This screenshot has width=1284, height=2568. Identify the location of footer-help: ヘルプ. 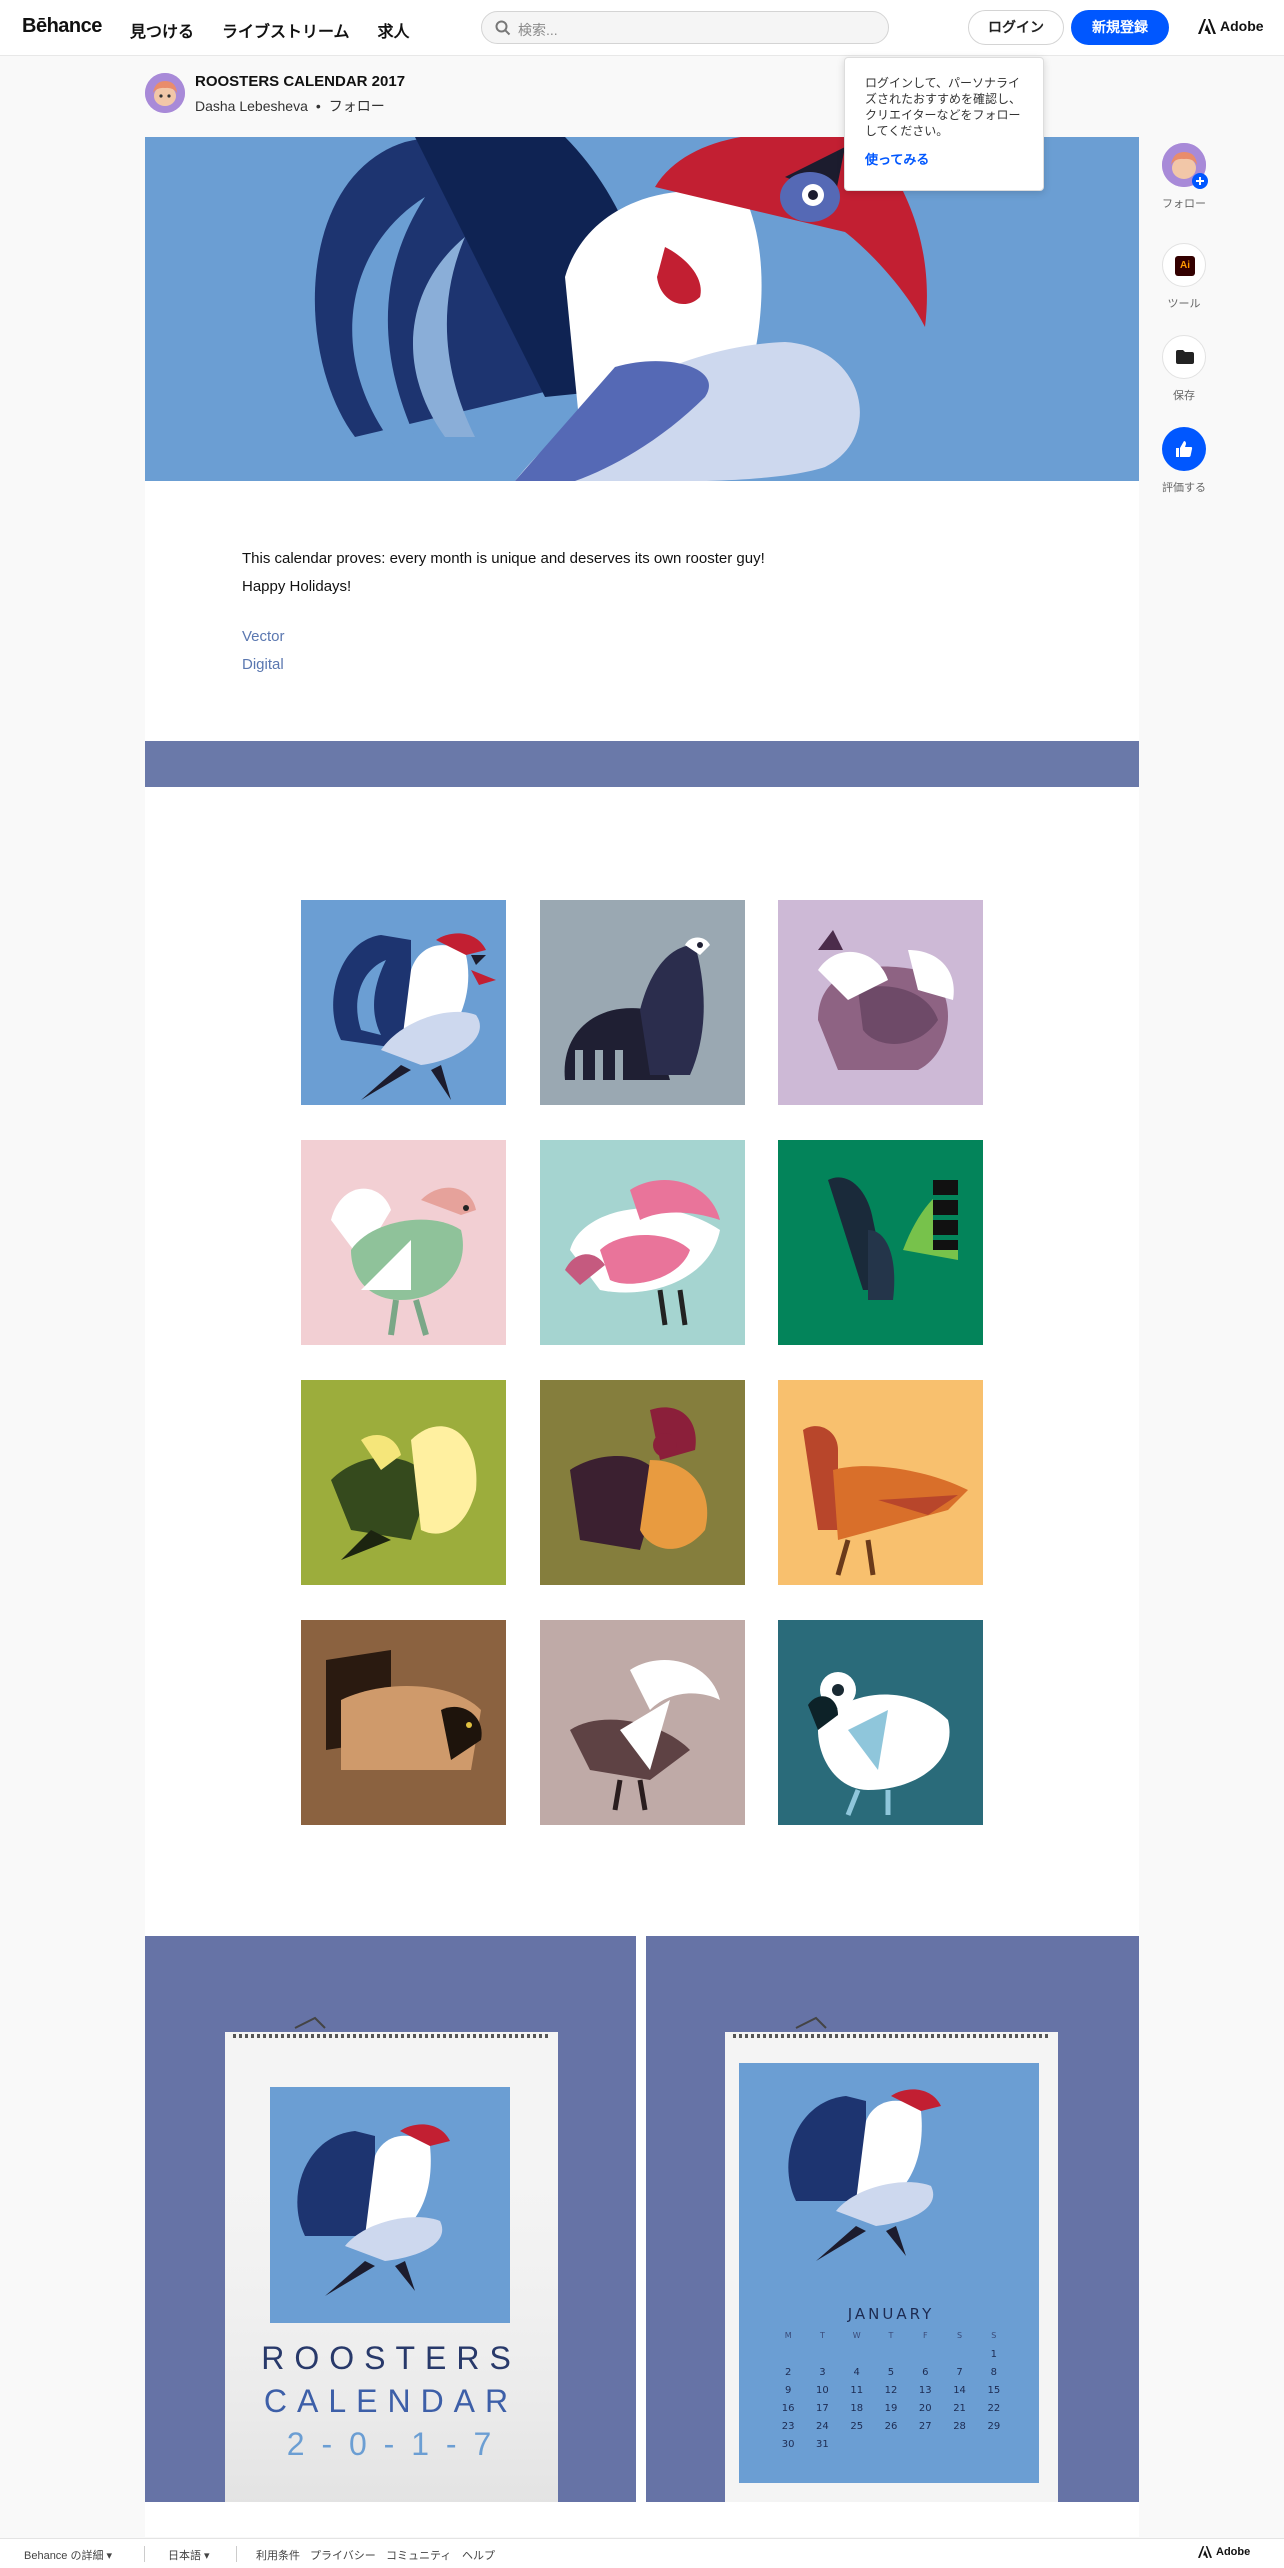
(478, 2555).